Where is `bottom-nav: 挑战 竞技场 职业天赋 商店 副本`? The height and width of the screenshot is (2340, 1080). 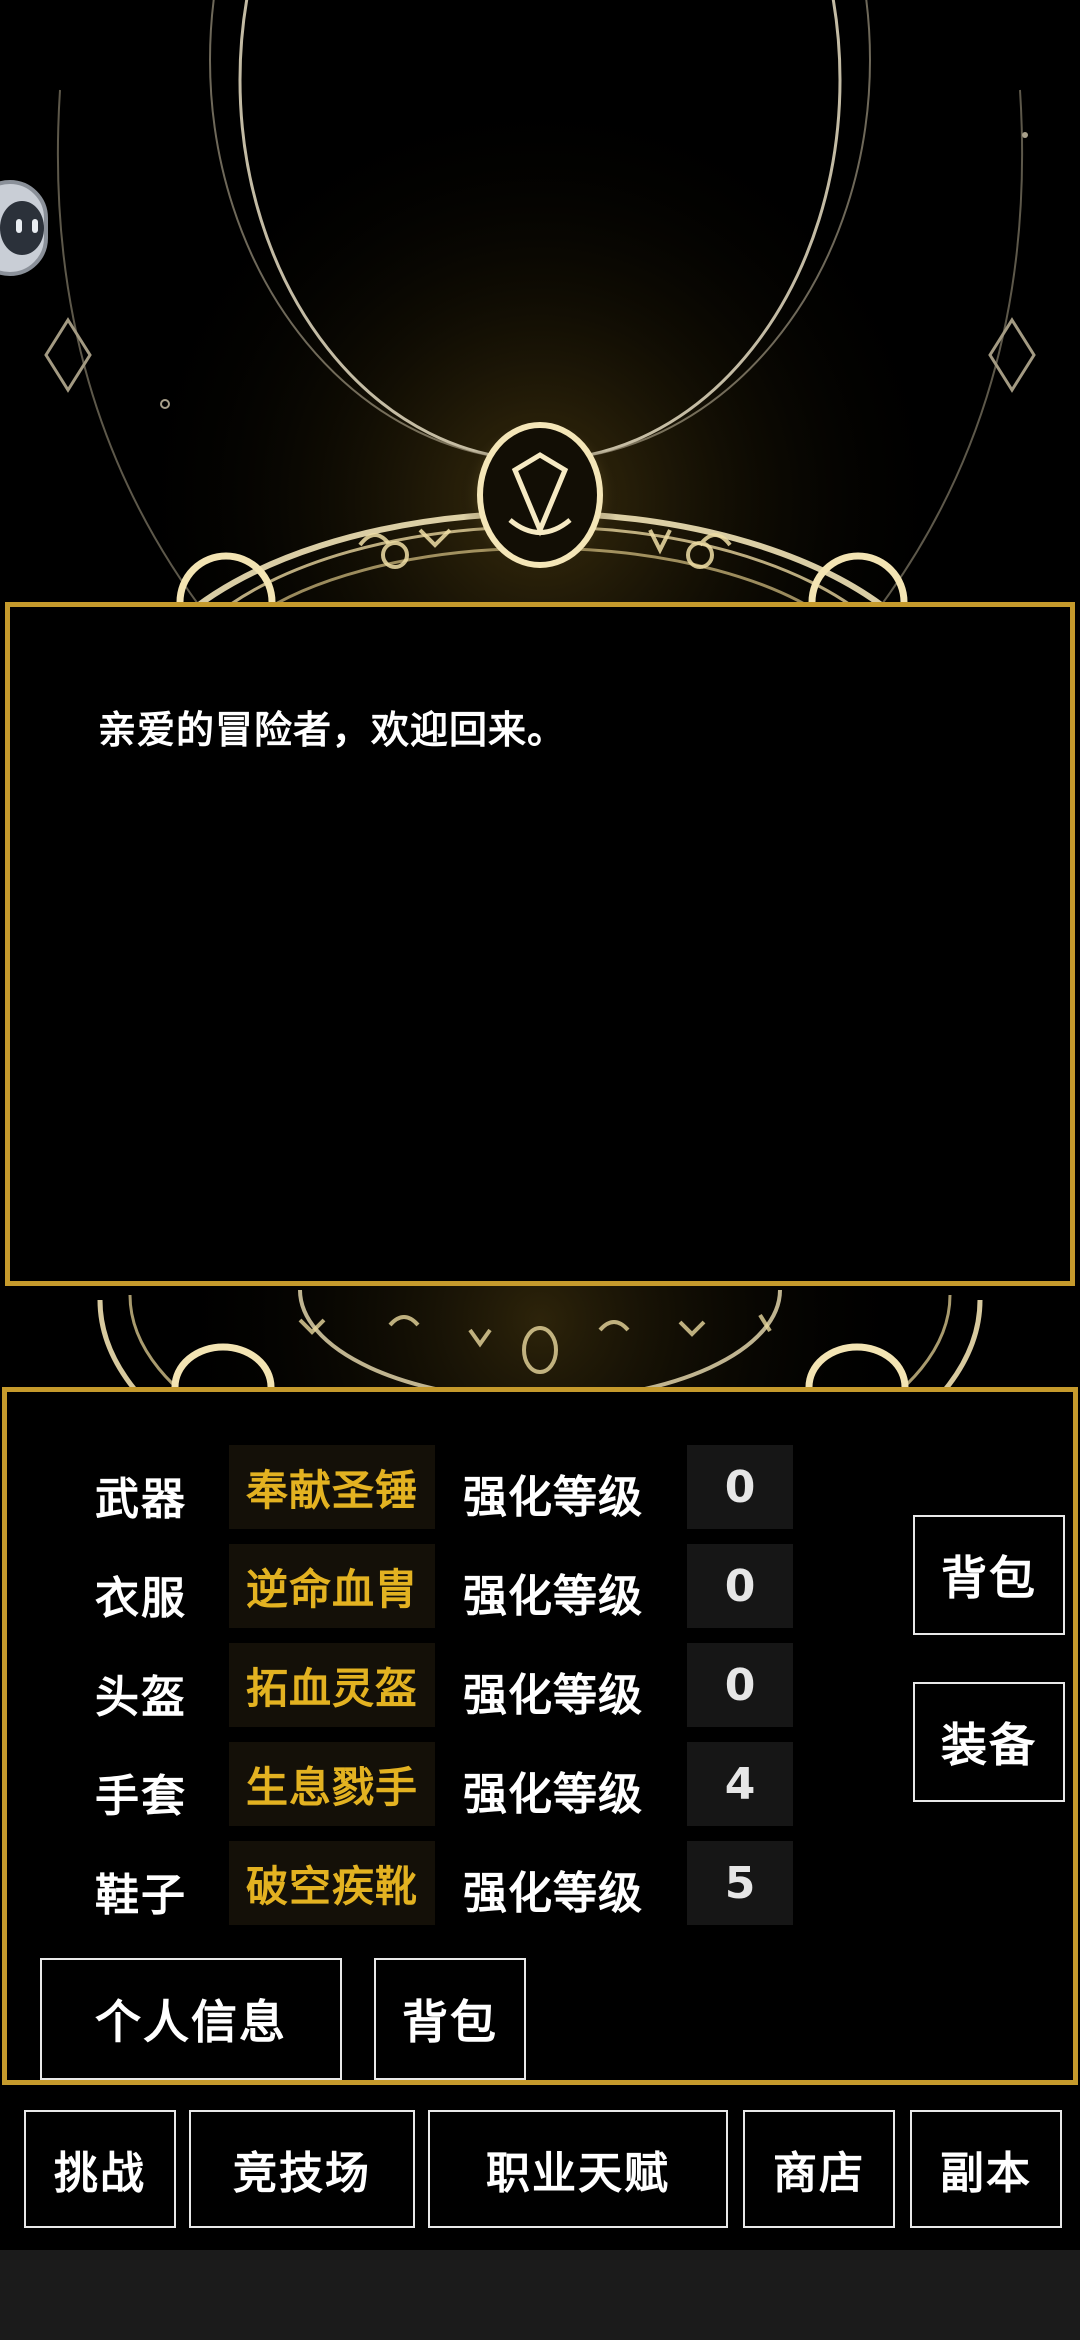
bottom-nav: 挑战 竞技场 职业天赋 商店 副本 is located at coordinates (540, 2173).